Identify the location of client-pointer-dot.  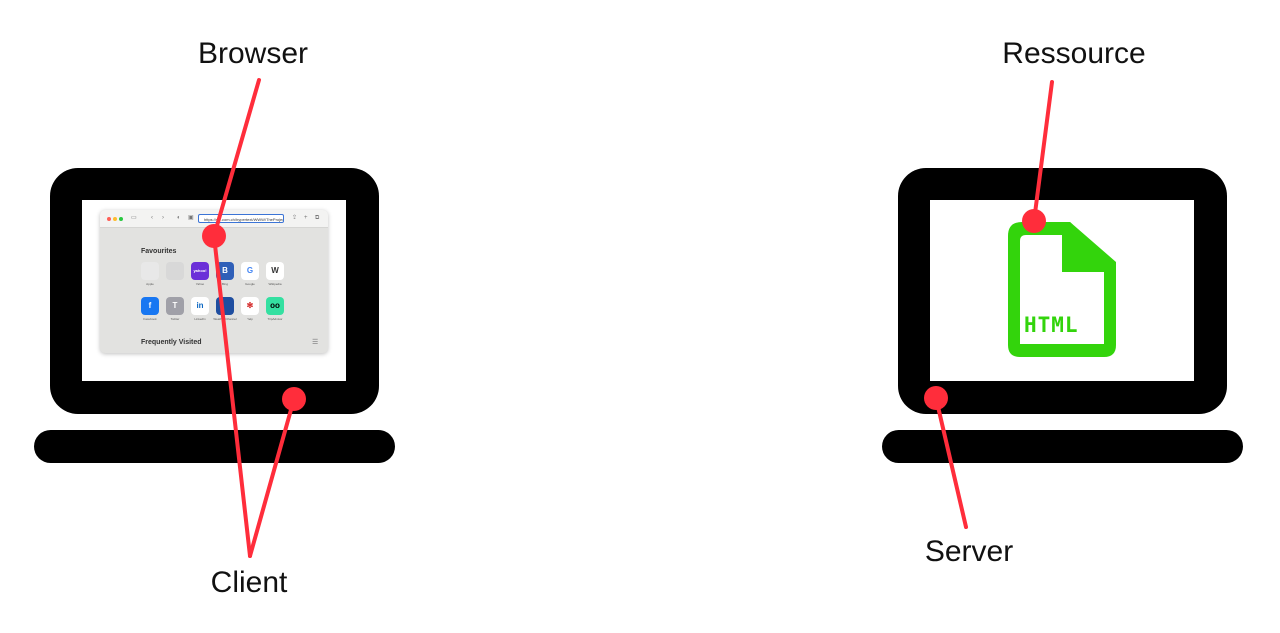
(294, 399).